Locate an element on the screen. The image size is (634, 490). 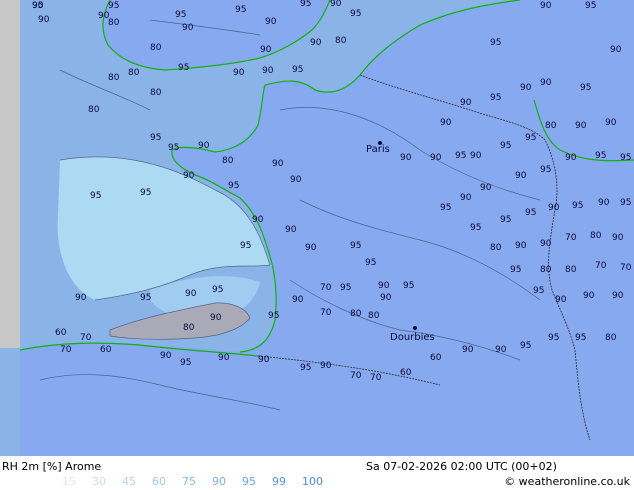
legend-value: 100 is located at coordinates (312, 481).